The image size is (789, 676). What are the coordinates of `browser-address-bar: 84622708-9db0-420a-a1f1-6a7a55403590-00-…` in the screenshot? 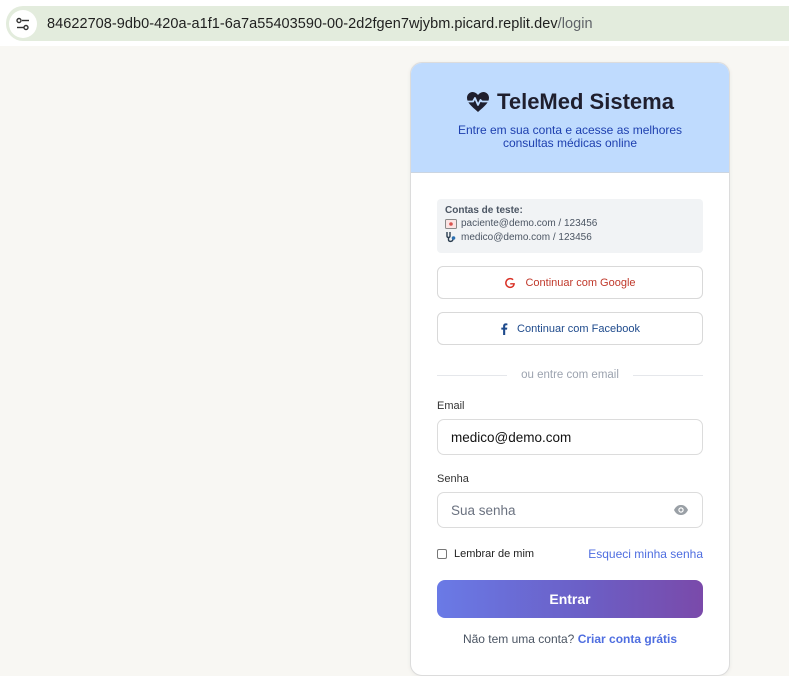 It's located at (394, 23).